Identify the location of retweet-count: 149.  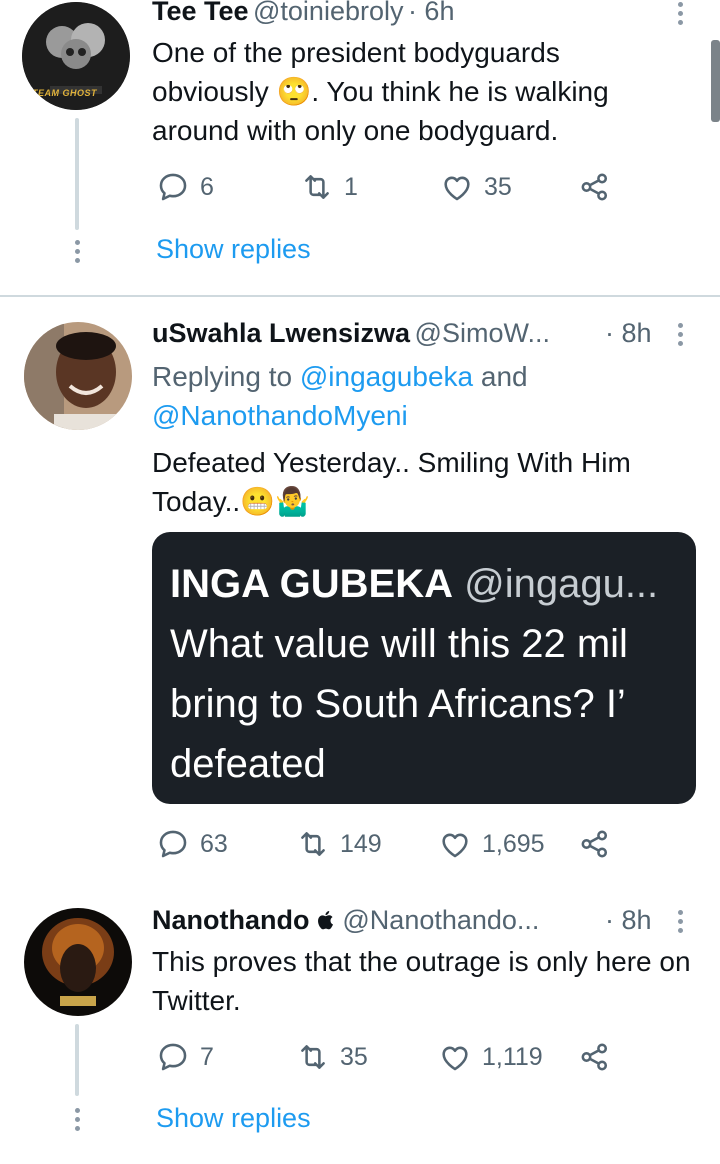
(361, 843).